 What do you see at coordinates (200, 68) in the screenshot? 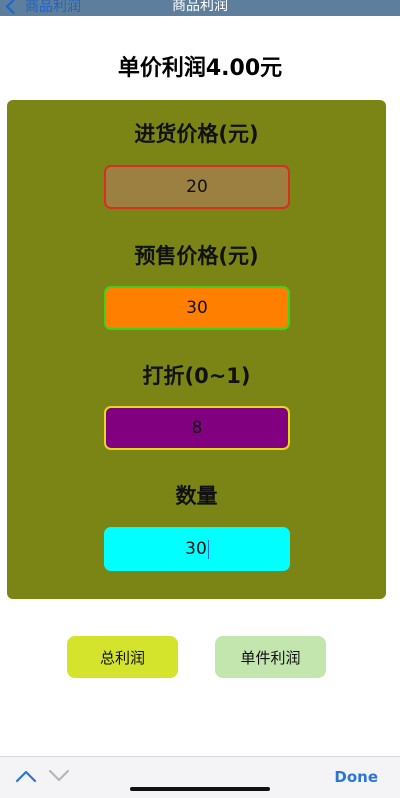
I see `unit-profit-result: 单价利润4.00元` at bounding box center [200, 68].